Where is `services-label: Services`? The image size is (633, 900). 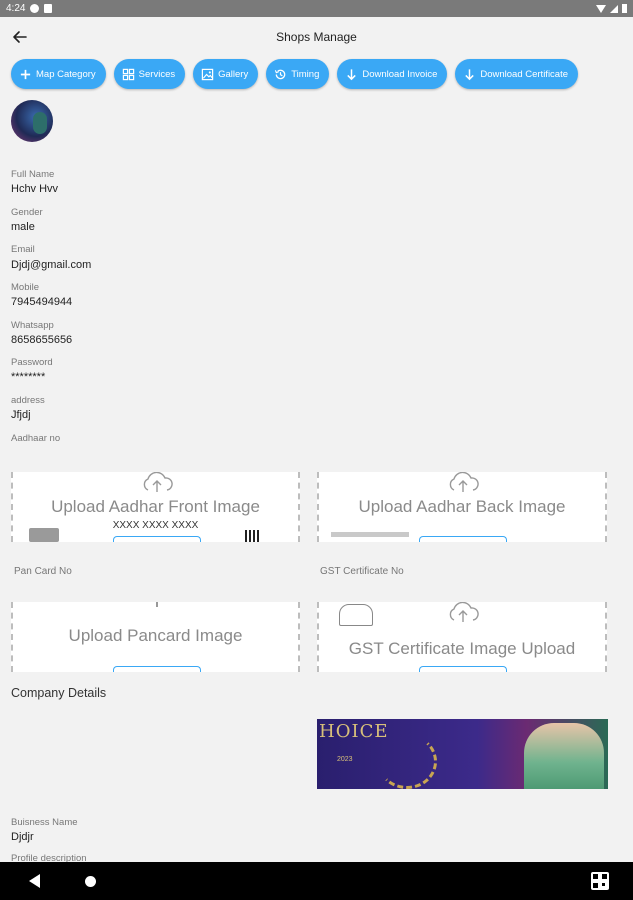 services-label: Services is located at coordinates (157, 74).